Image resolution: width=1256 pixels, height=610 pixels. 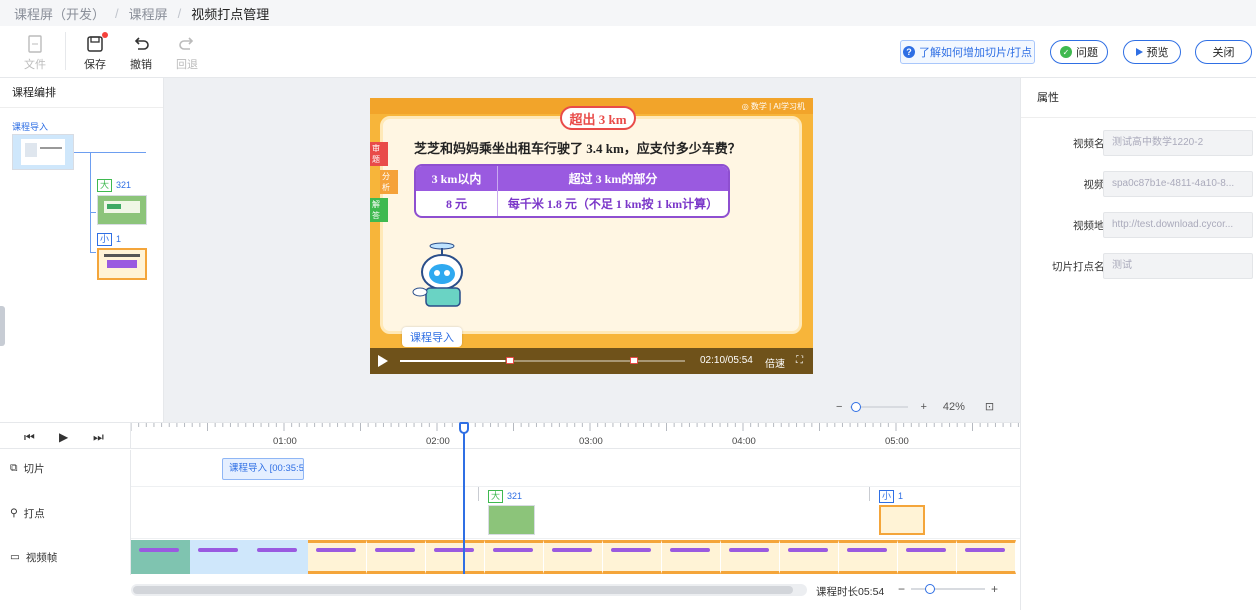 I want to click on tree-node-1: 小1, so click(x=109, y=239).